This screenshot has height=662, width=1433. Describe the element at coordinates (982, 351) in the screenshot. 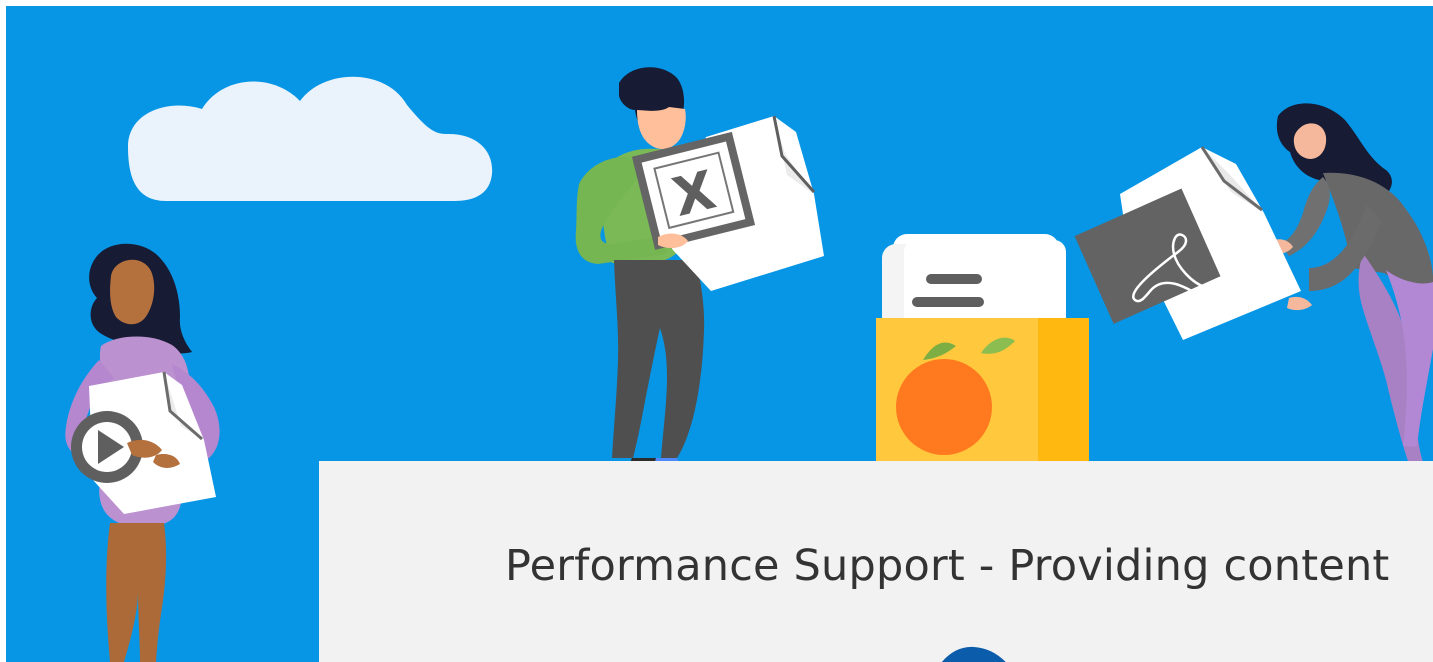

I see `file-box-icon` at that location.